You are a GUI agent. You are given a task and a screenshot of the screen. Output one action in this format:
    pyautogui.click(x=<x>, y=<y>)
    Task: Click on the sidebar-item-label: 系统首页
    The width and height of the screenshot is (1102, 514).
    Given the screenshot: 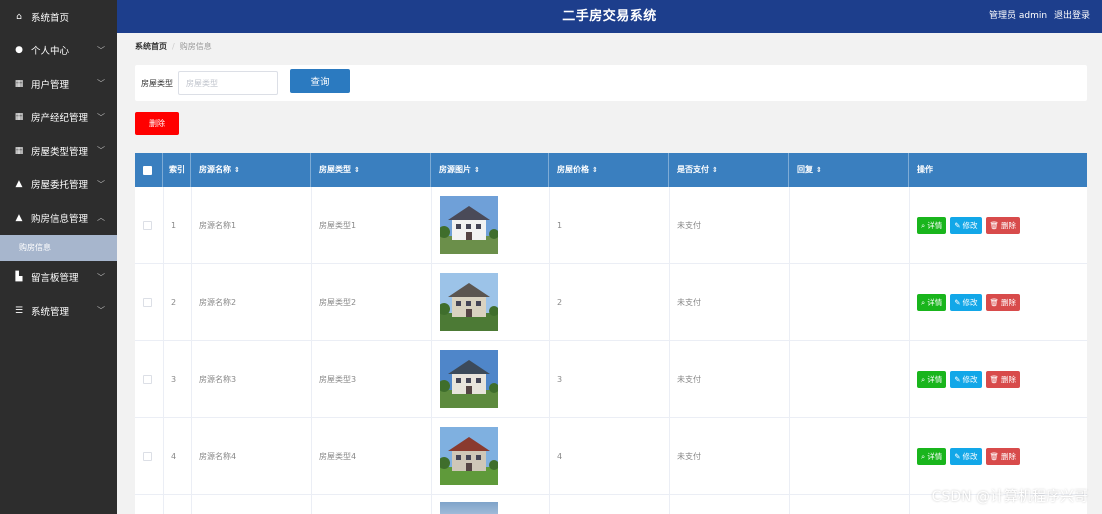 What is the action you would take?
    pyautogui.click(x=50, y=18)
    